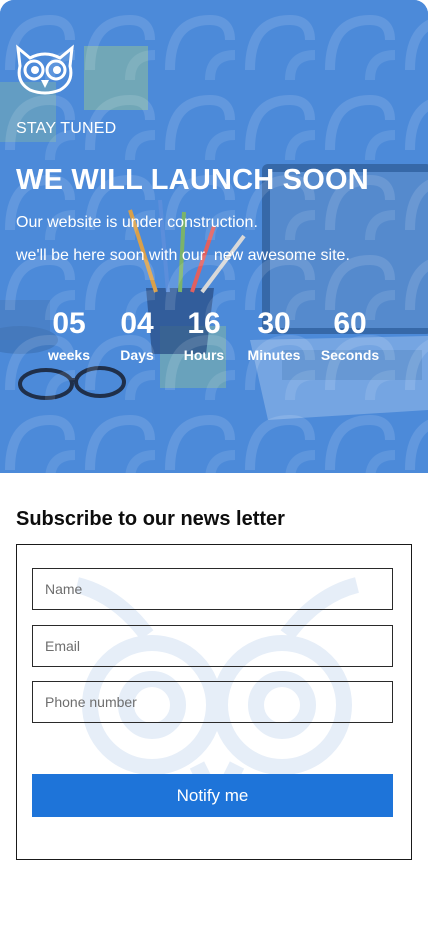 Image resolution: width=428 pixels, height=926 pixels. What do you see at coordinates (350, 355) in the screenshot?
I see `countdown-seconds-label: Seconds` at bounding box center [350, 355].